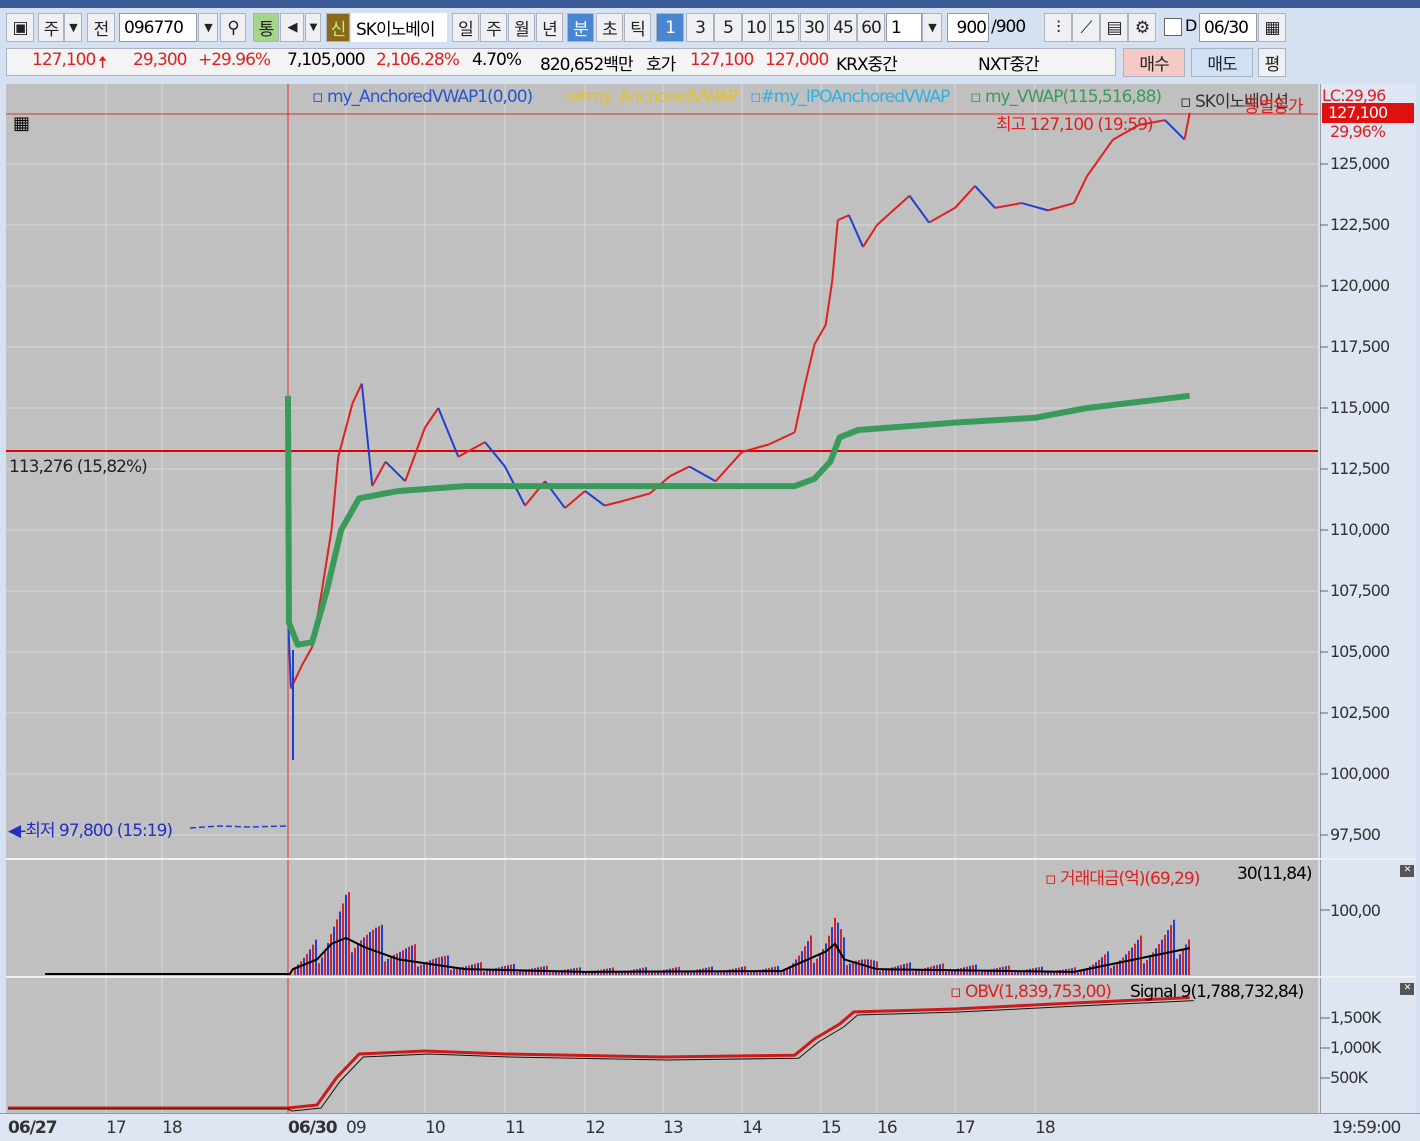 Image resolution: width=1420 pixels, height=1141 pixels. Describe the element at coordinates (515, 1128) in the screenshot. I see `time-axis-label: 11` at that location.